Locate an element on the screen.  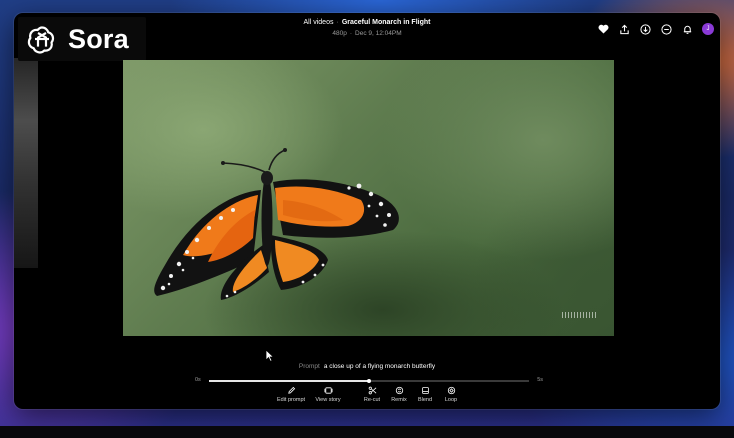
timeline-scrubber: 0s 5s is located at coordinates (369, 381).